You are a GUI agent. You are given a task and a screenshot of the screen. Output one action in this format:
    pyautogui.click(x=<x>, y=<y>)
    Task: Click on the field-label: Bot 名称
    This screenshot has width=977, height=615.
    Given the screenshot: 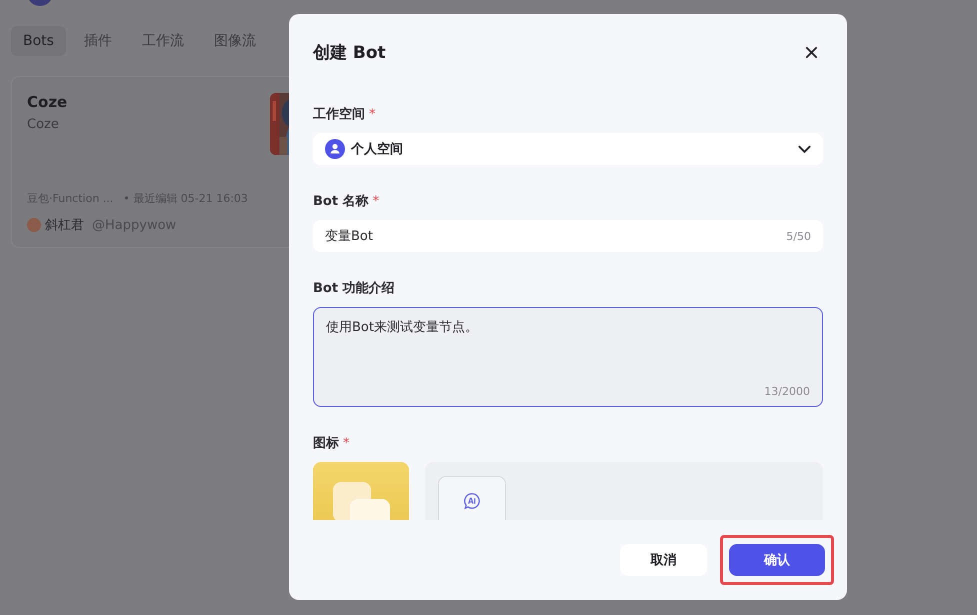 What is the action you would take?
    pyautogui.click(x=341, y=201)
    